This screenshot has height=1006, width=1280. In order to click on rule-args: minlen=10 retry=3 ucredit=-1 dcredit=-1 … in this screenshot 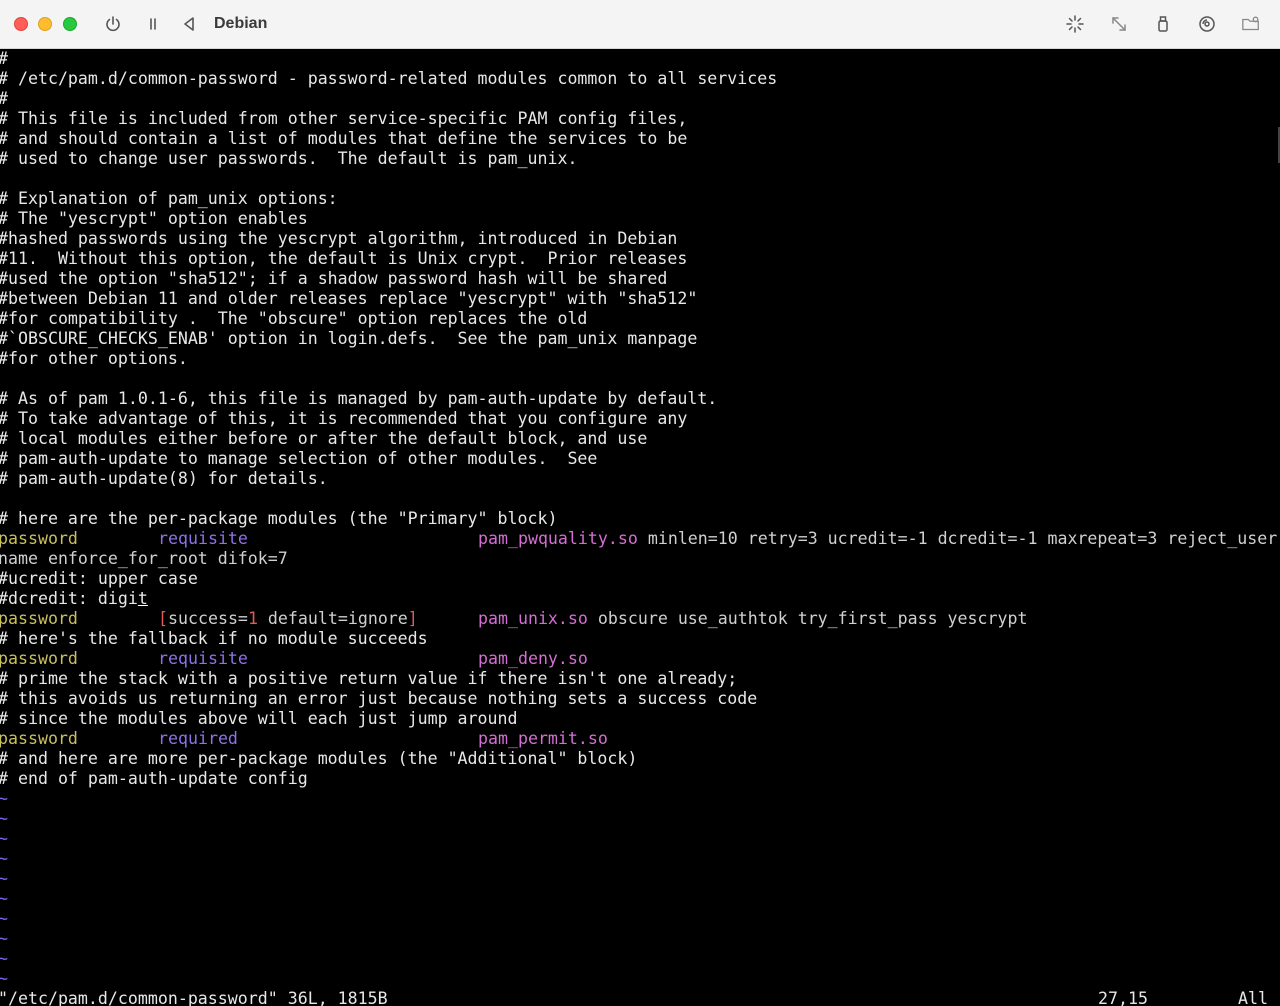, I will do `click(957, 538)`.